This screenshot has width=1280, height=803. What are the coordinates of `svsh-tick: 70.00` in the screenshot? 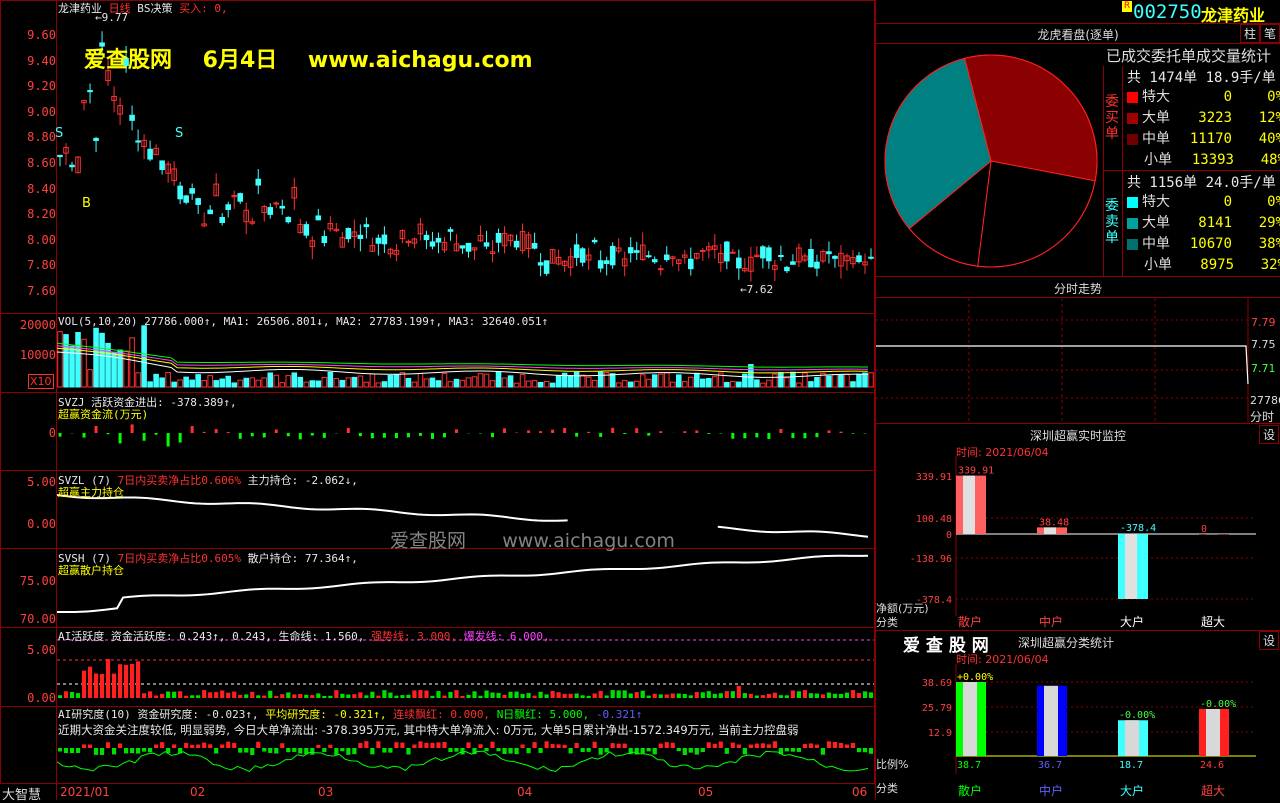 It's located at (28, 619).